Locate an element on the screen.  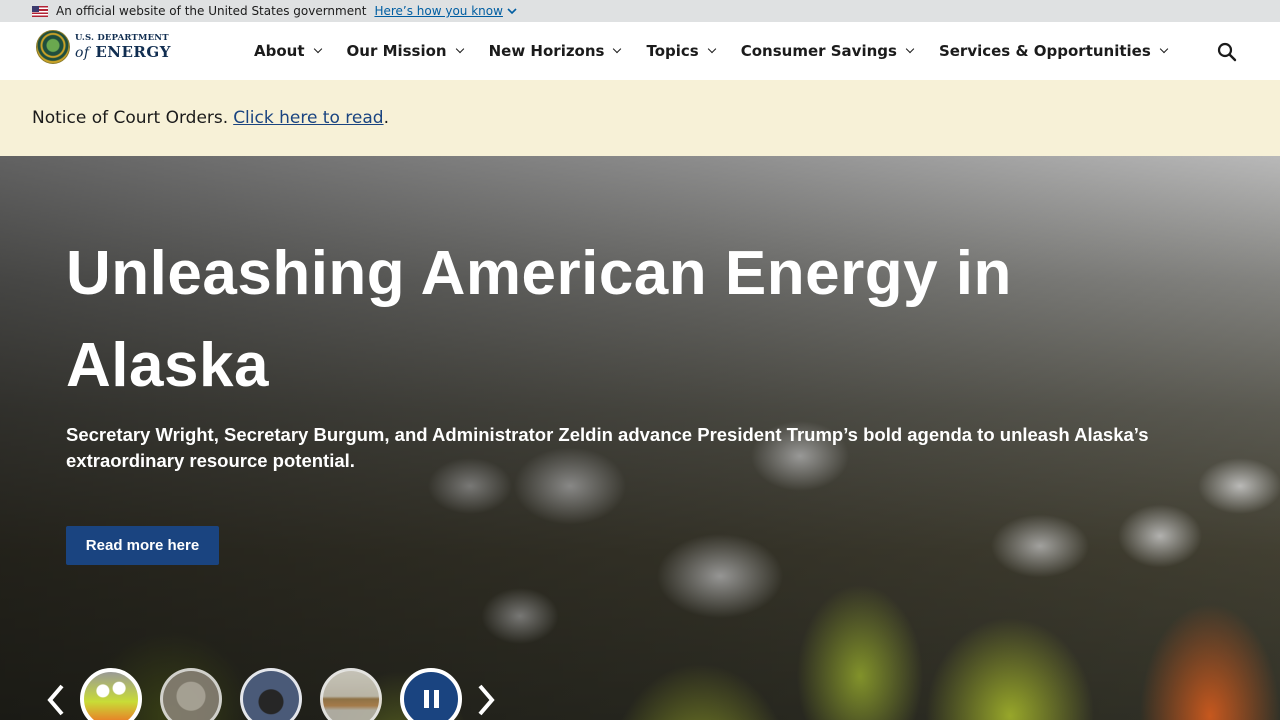
chevron-right-icon is located at coordinates (486, 700).